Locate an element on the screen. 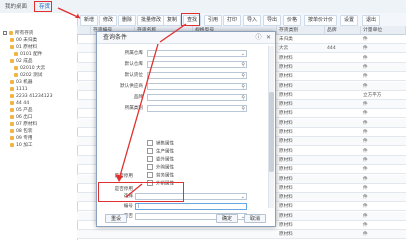 The image size is (406, 240). arrowhead is located at coordinates (119, 178).